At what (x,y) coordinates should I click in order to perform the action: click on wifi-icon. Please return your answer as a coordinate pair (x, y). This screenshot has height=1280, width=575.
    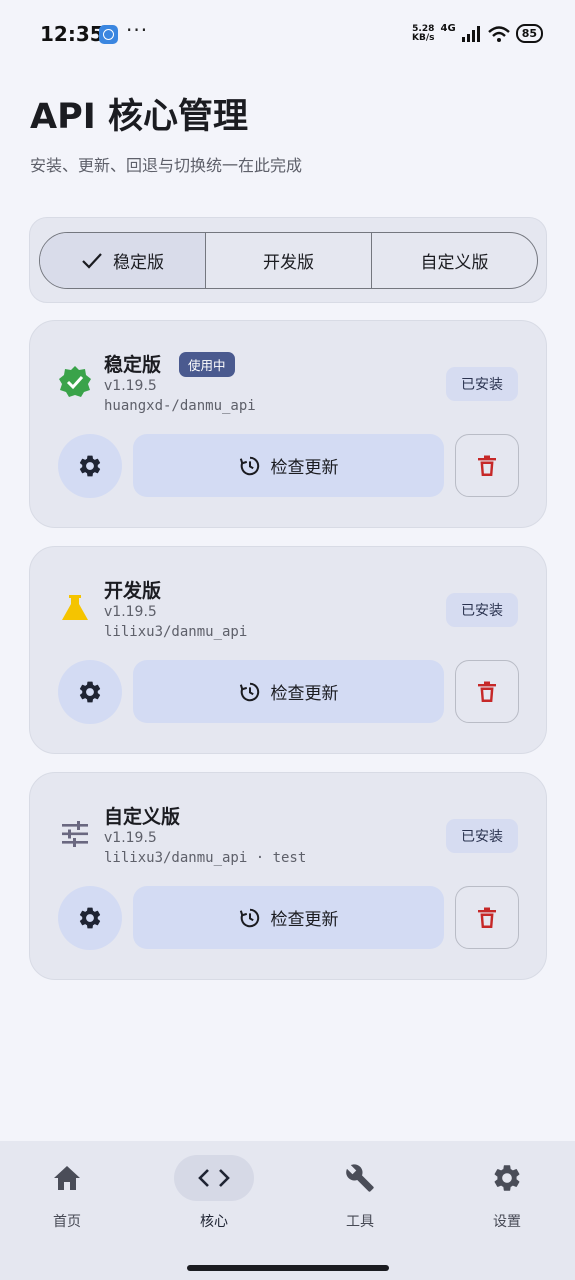
    Looking at the image, I should click on (498, 33).